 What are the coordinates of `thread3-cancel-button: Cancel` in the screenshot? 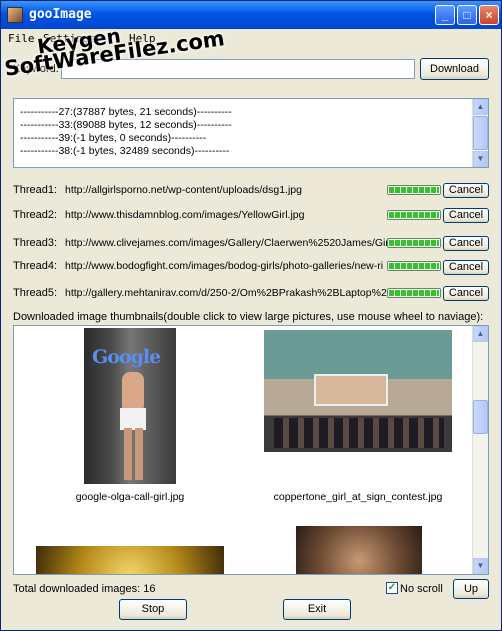 It's located at (466, 243).